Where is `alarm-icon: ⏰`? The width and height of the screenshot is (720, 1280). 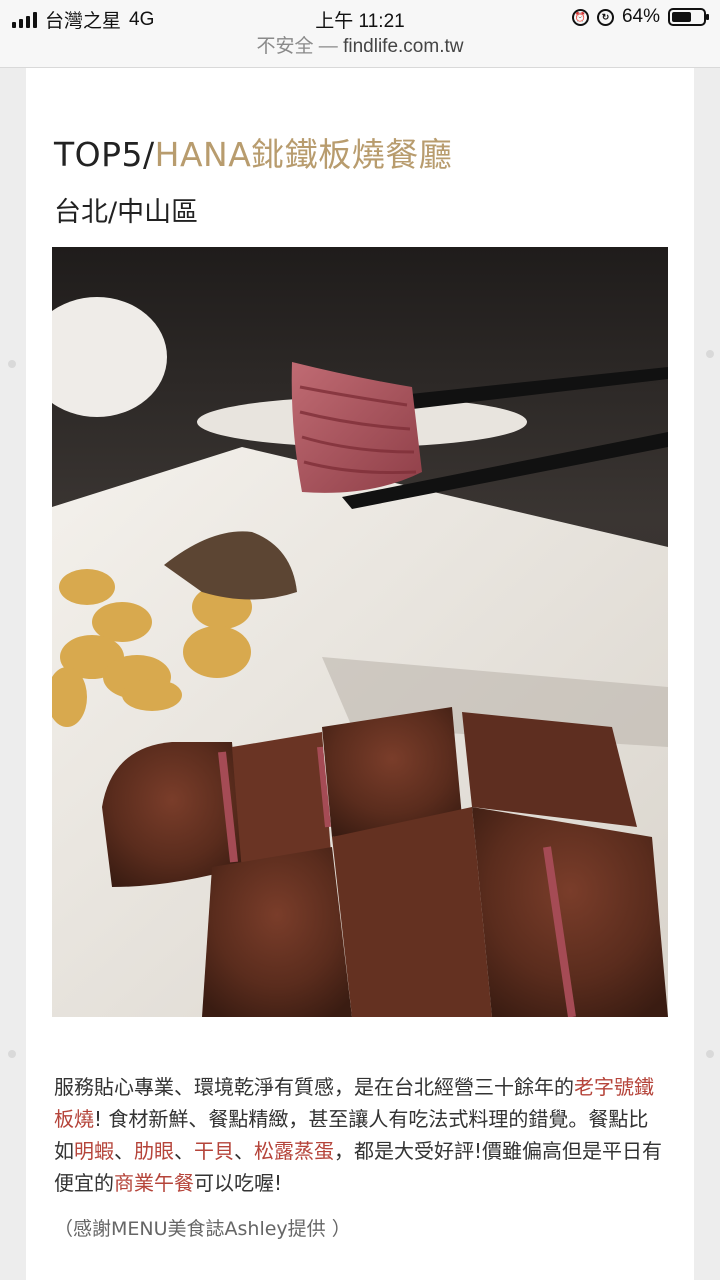 alarm-icon: ⏰ is located at coordinates (580, 17).